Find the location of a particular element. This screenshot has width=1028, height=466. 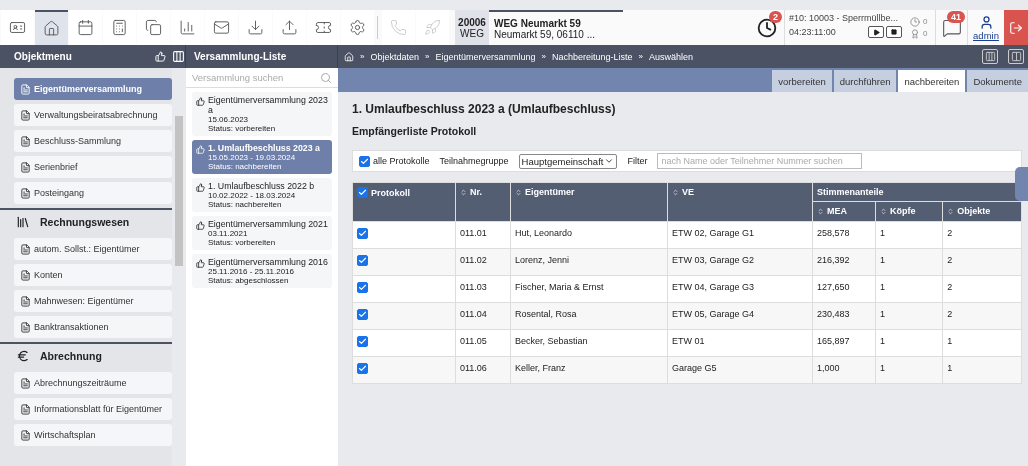

messages-badge: 41 is located at coordinates (956, 17).